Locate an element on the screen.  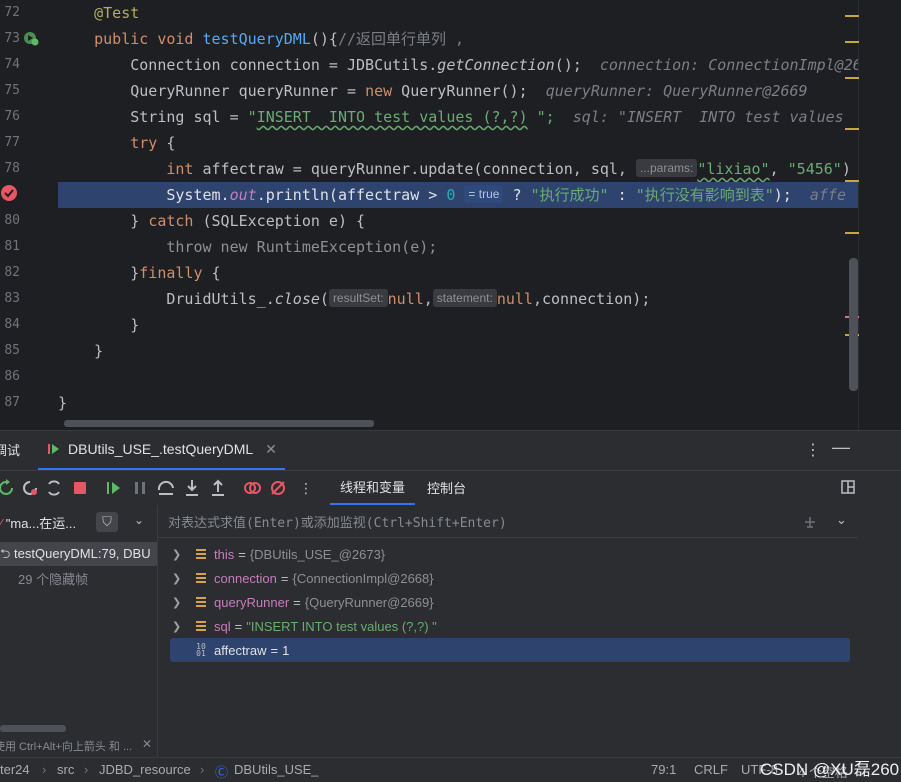
line-separator: CRLF is located at coordinates (711, 769).